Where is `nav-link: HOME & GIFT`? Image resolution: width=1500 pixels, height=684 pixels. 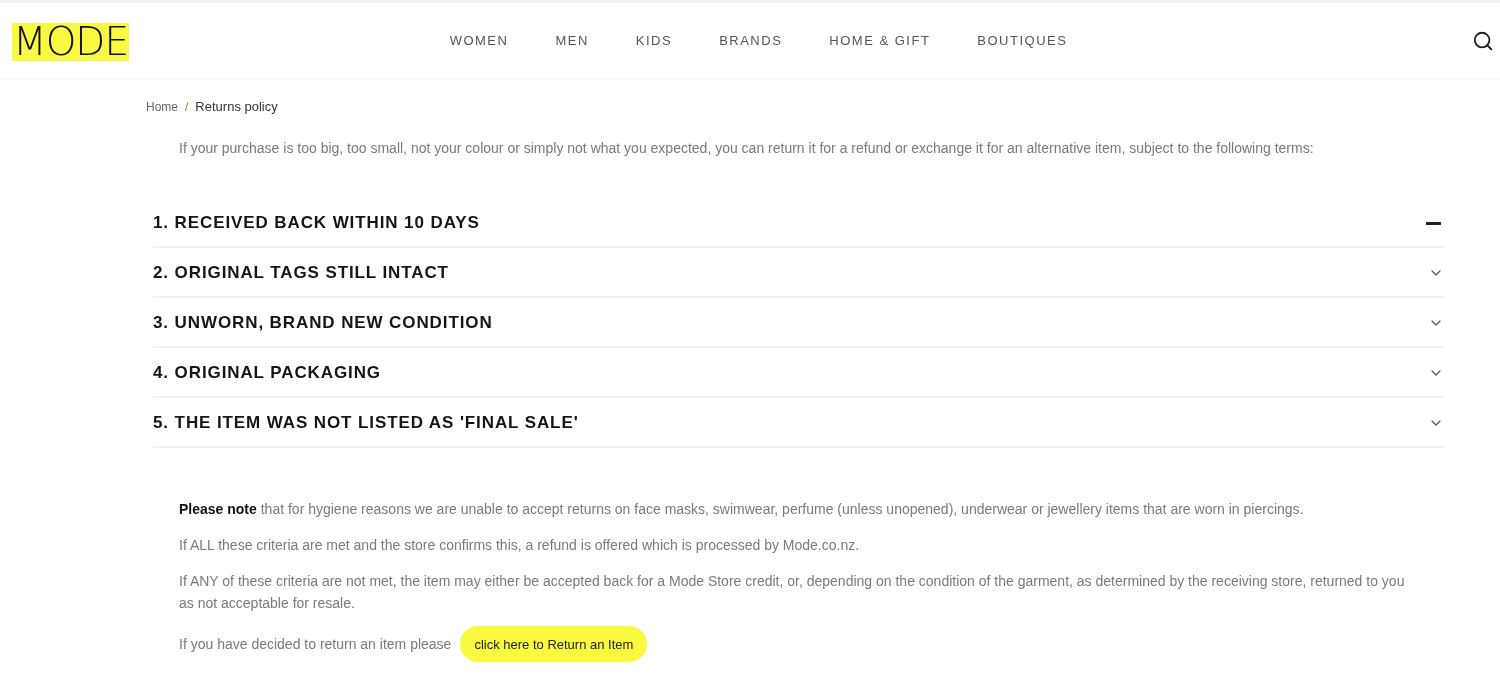
nav-link: HOME & GIFT is located at coordinates (880, 40).